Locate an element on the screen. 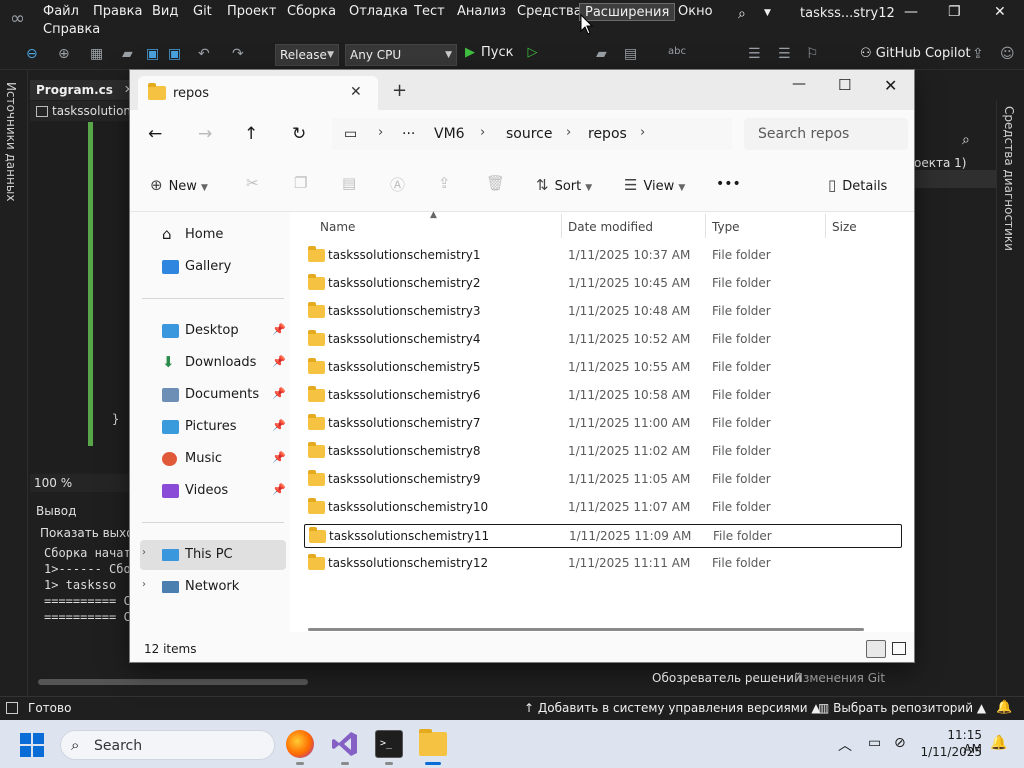 Image resolution: width=1024 pixels, height=768 pixels. explorer-tab-repos: repos ✕ is located at coordinates (258, 93).